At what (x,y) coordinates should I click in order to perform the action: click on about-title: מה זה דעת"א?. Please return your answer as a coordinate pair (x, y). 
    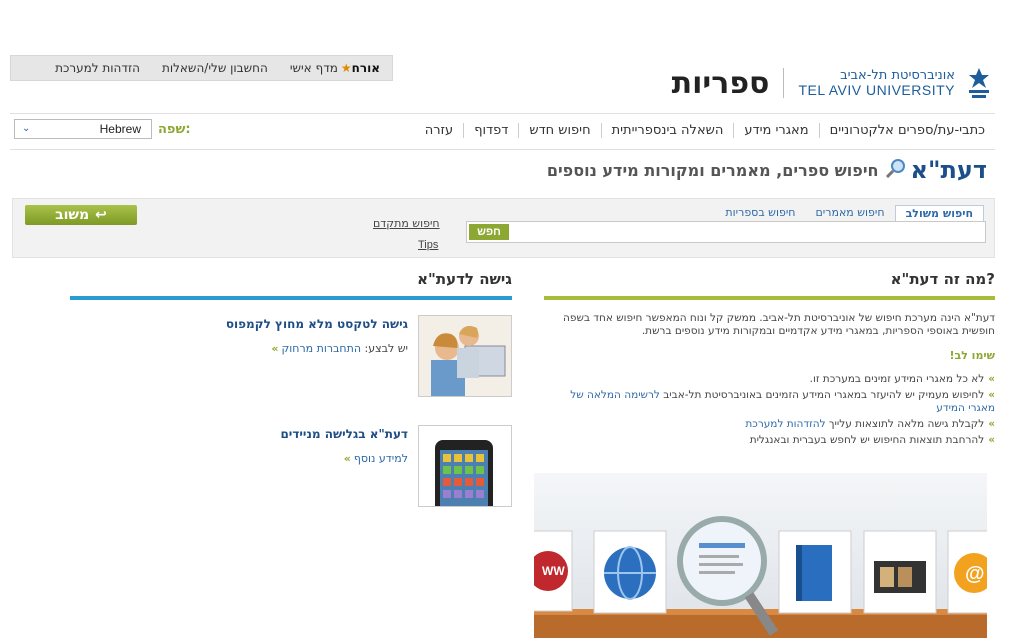
    Looking at the image, I should click on (769, 285).